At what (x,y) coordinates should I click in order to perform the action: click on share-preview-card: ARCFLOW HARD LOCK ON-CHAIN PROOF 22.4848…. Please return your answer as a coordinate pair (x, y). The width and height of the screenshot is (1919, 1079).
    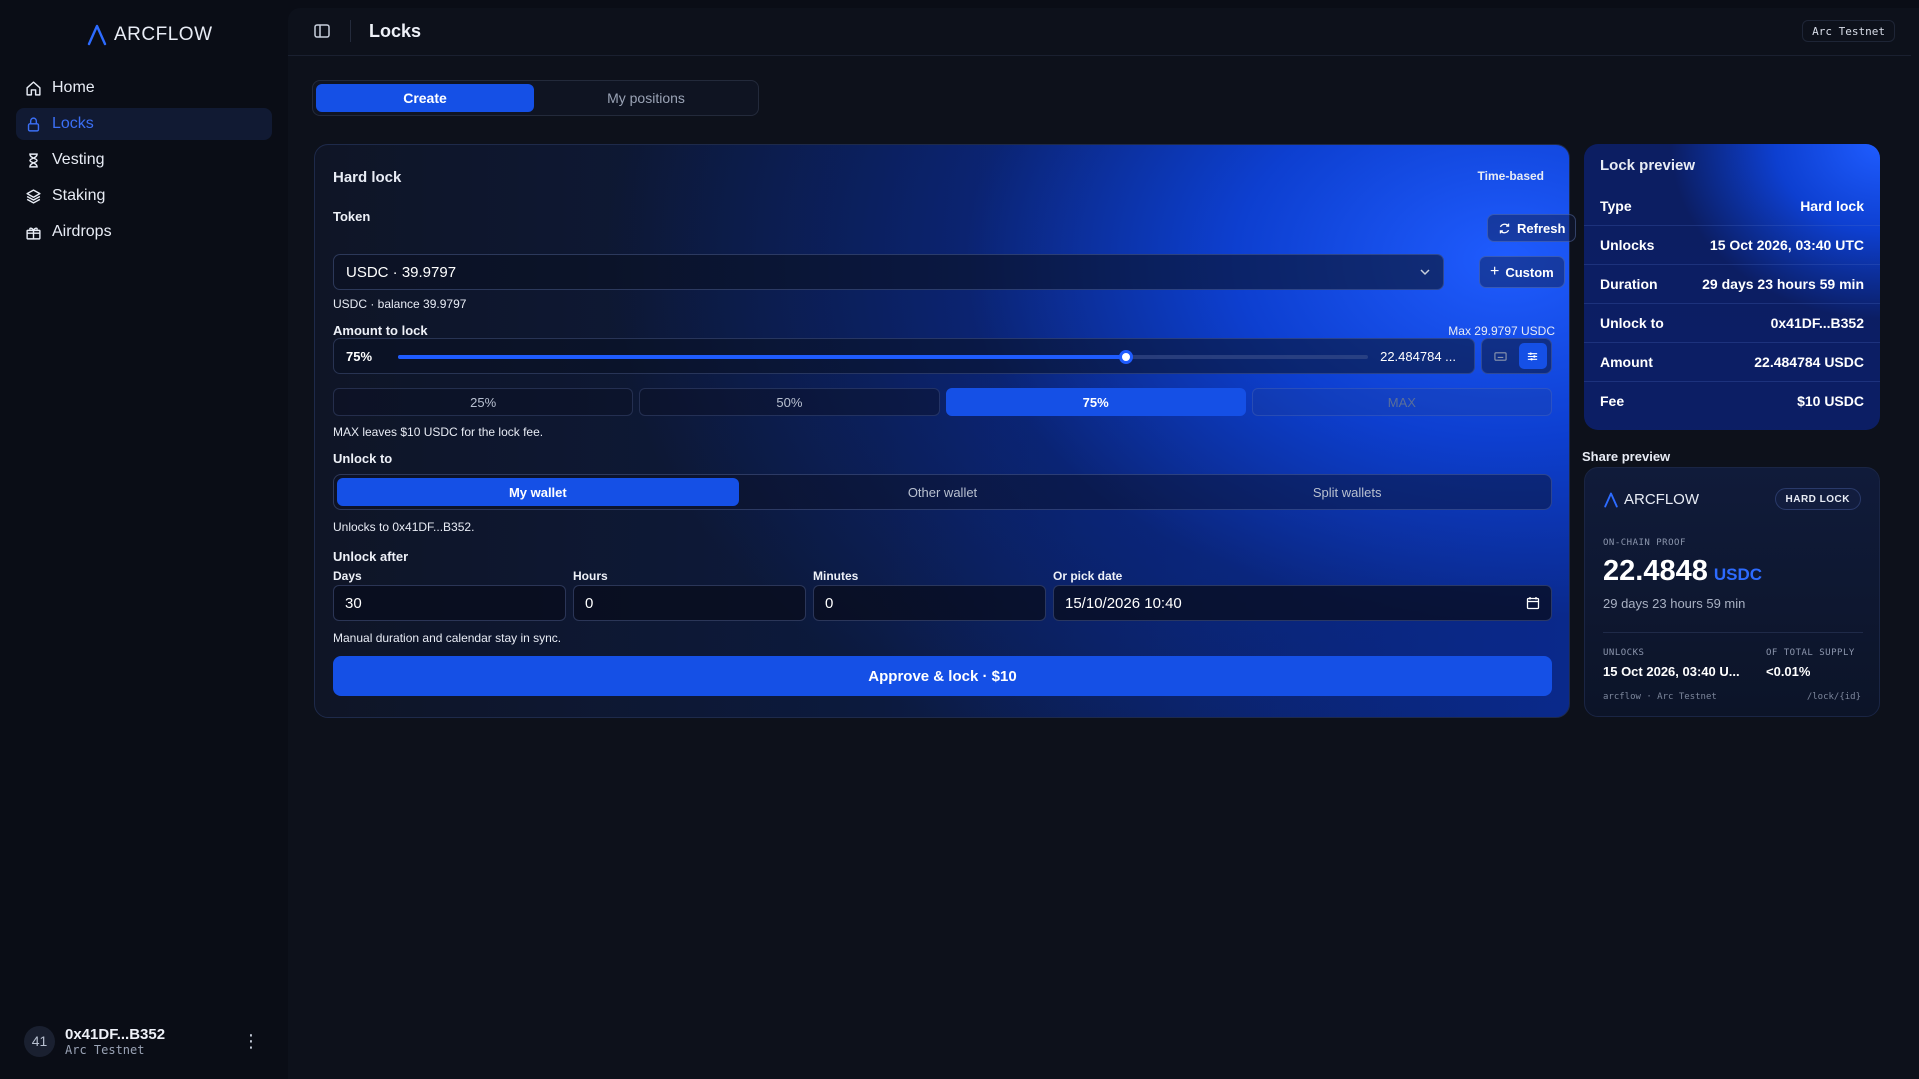
    Looking at the image, I should click on (1732, 592).